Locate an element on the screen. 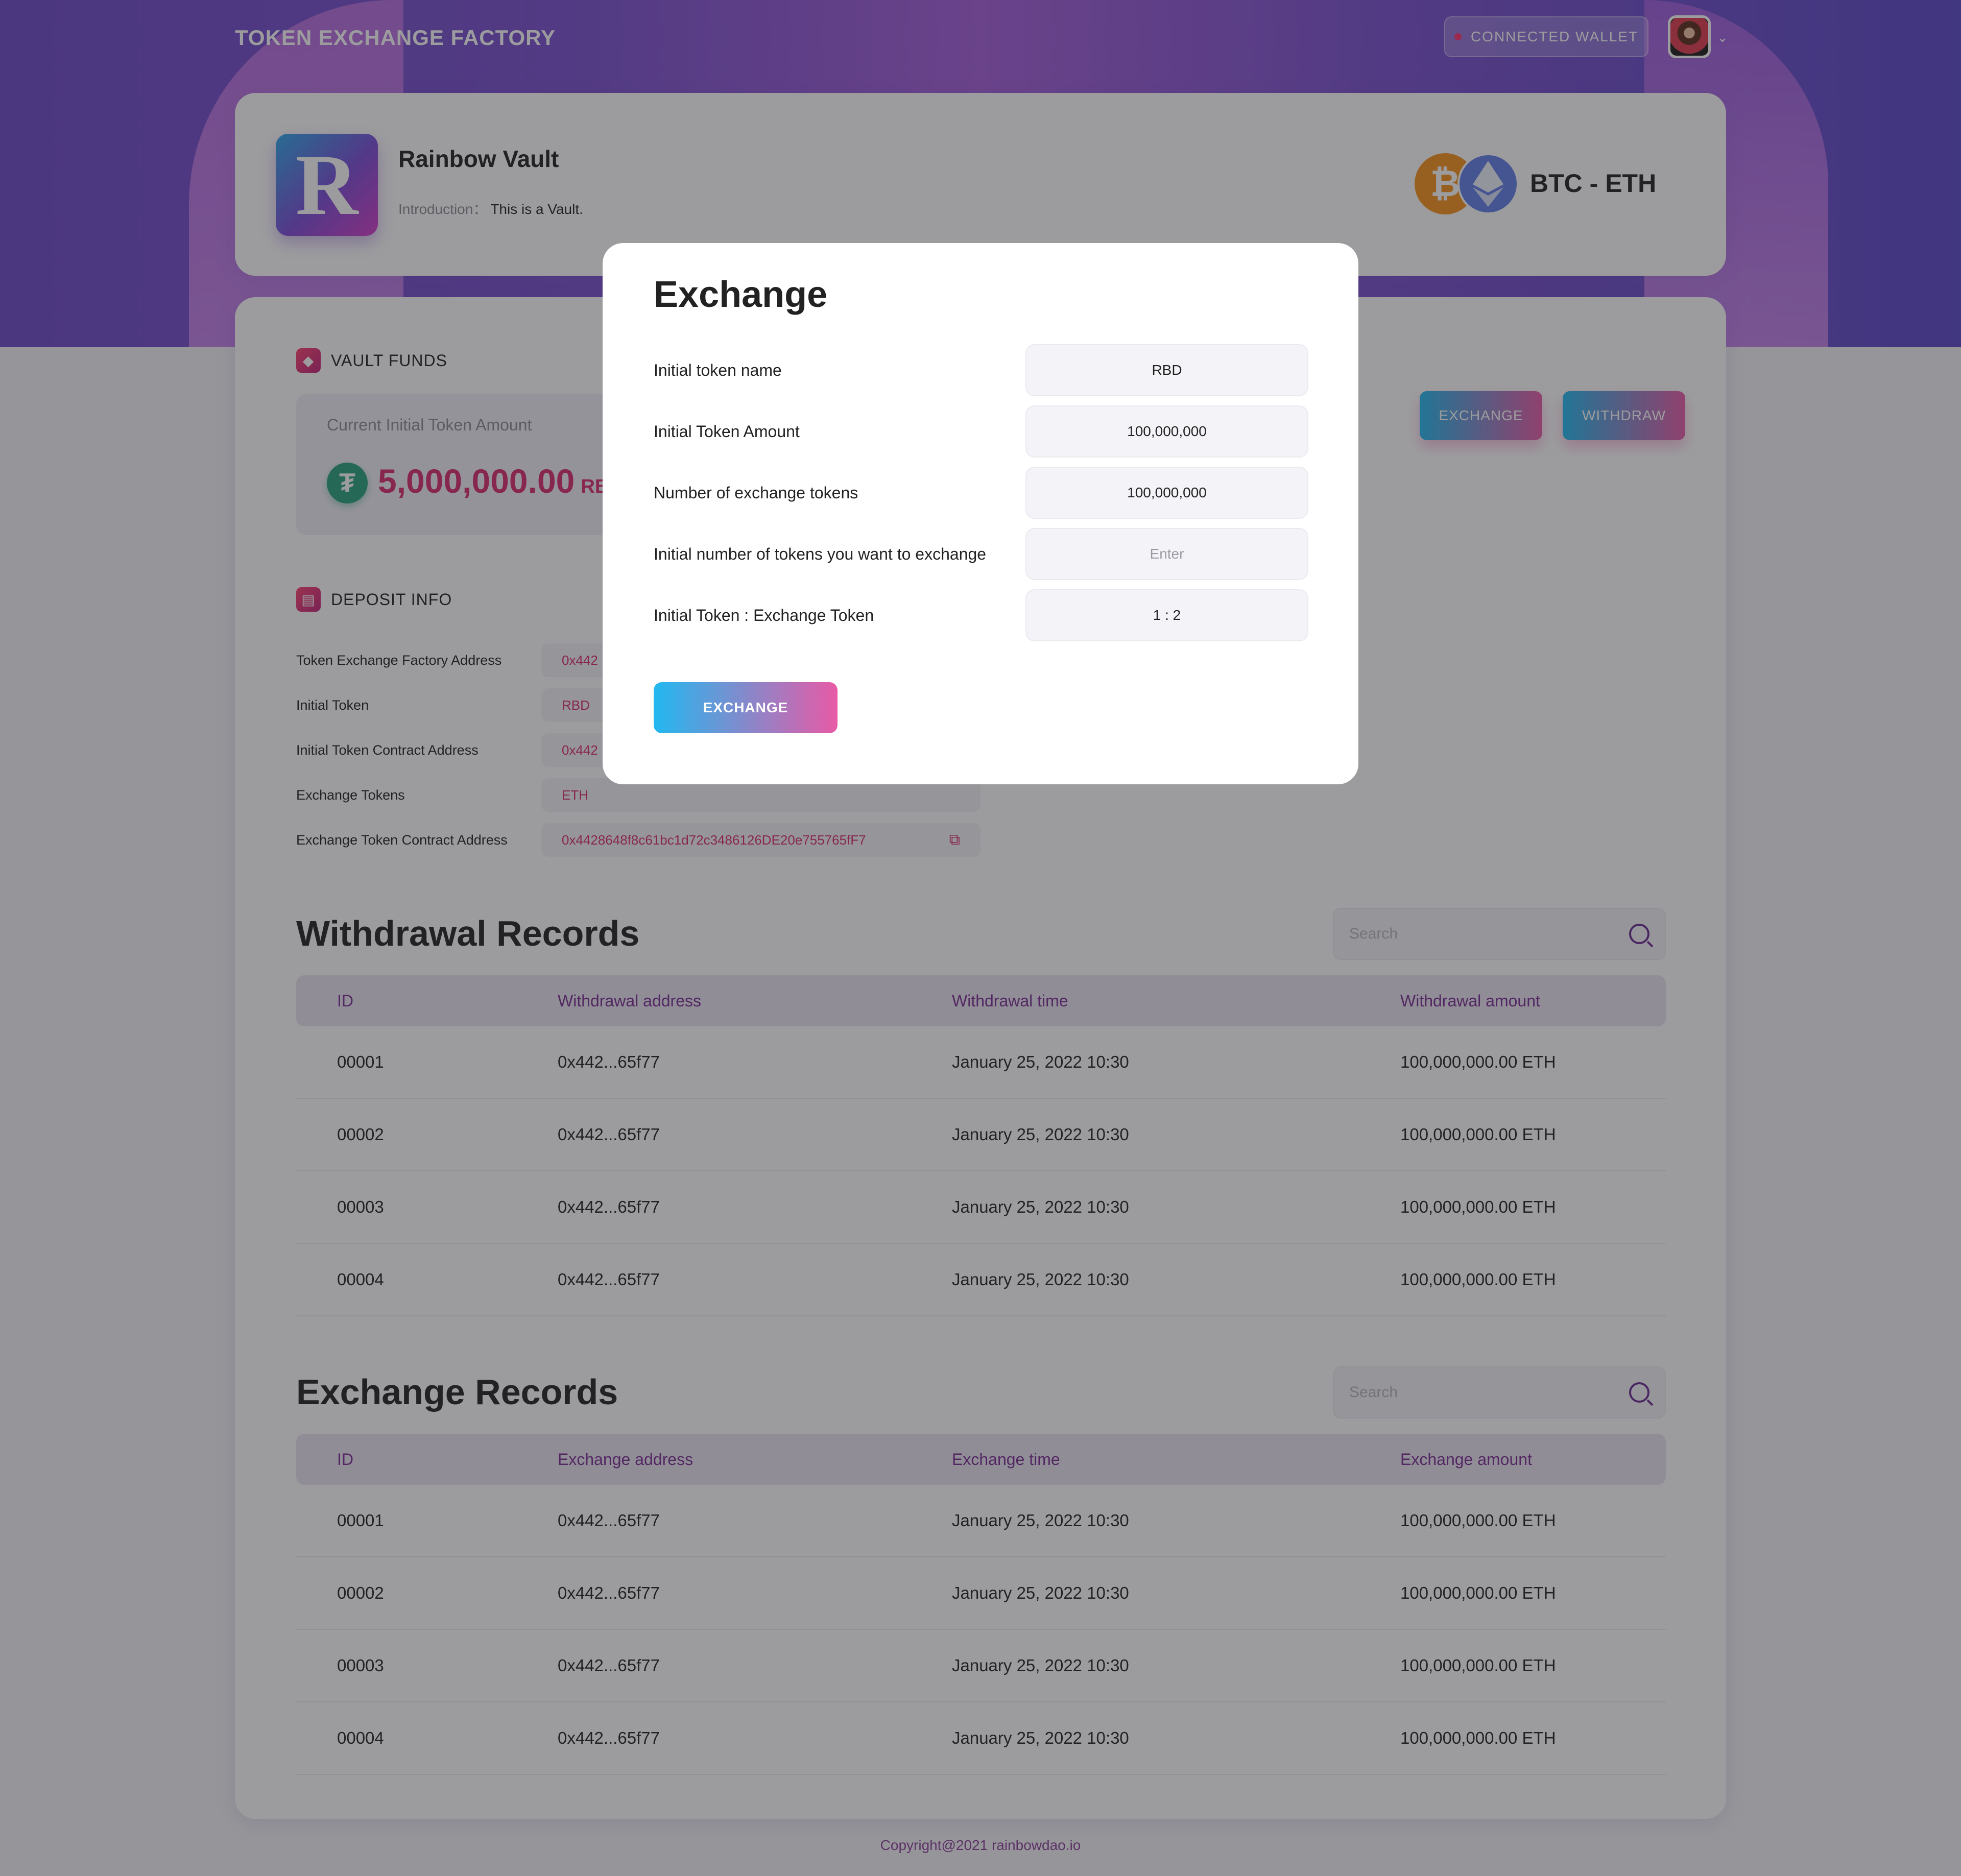 The height and width of the screenshot is (1876, 1961). modal-field-row: Initial Token Amount 100,000,000 is located at coordinates (981, 431).